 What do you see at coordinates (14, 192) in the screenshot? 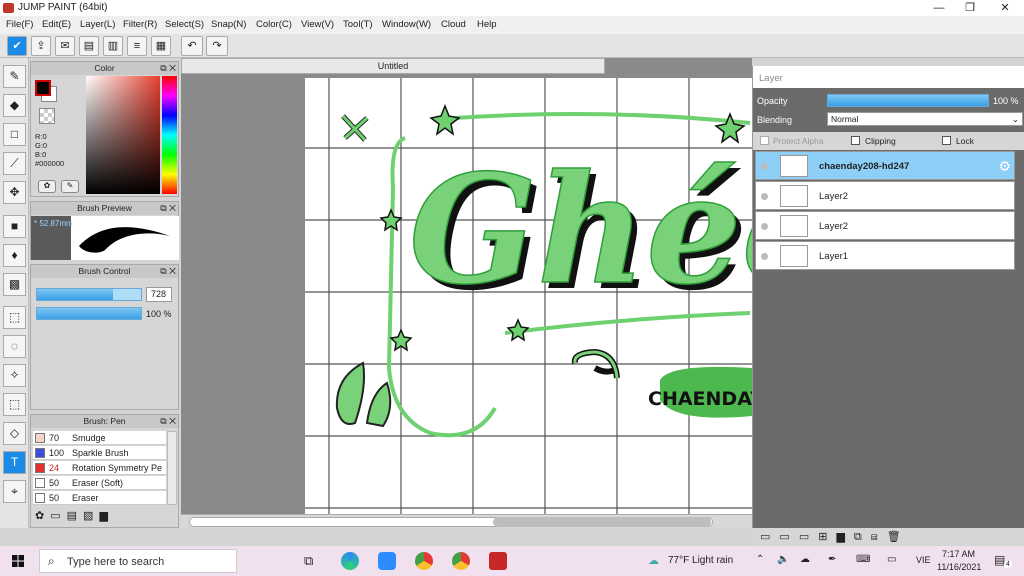
I see `move-tool-icon: ✥` at bounding box center [14, 192].